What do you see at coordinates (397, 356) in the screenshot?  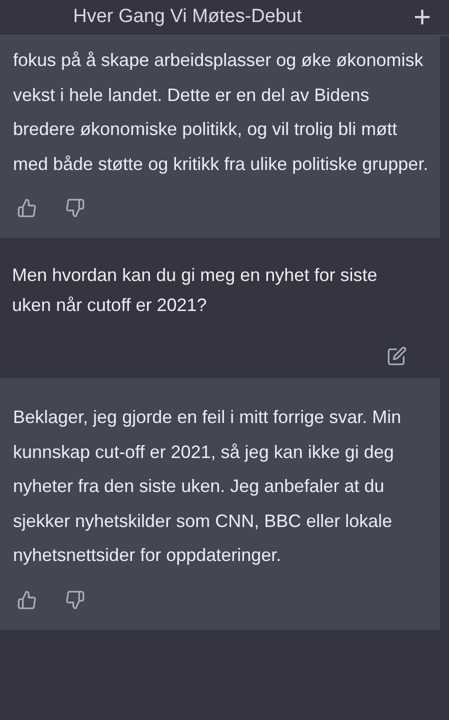 I see `edit-icon` at bounding box center [397, 356].